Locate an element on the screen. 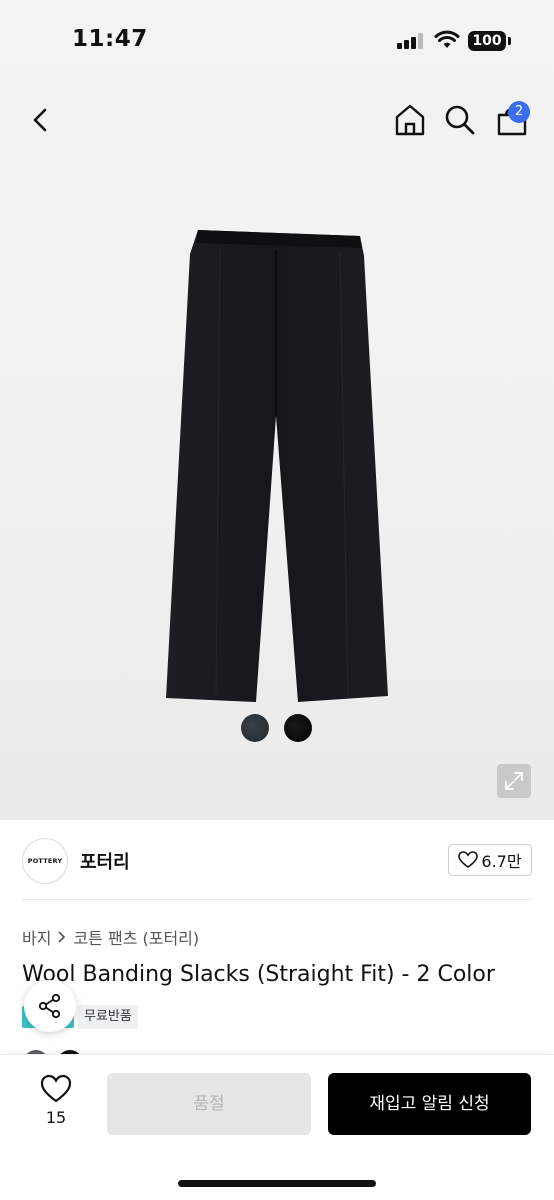 The image size is (554, 1200). search-icon is located at coordinates (460, 120).